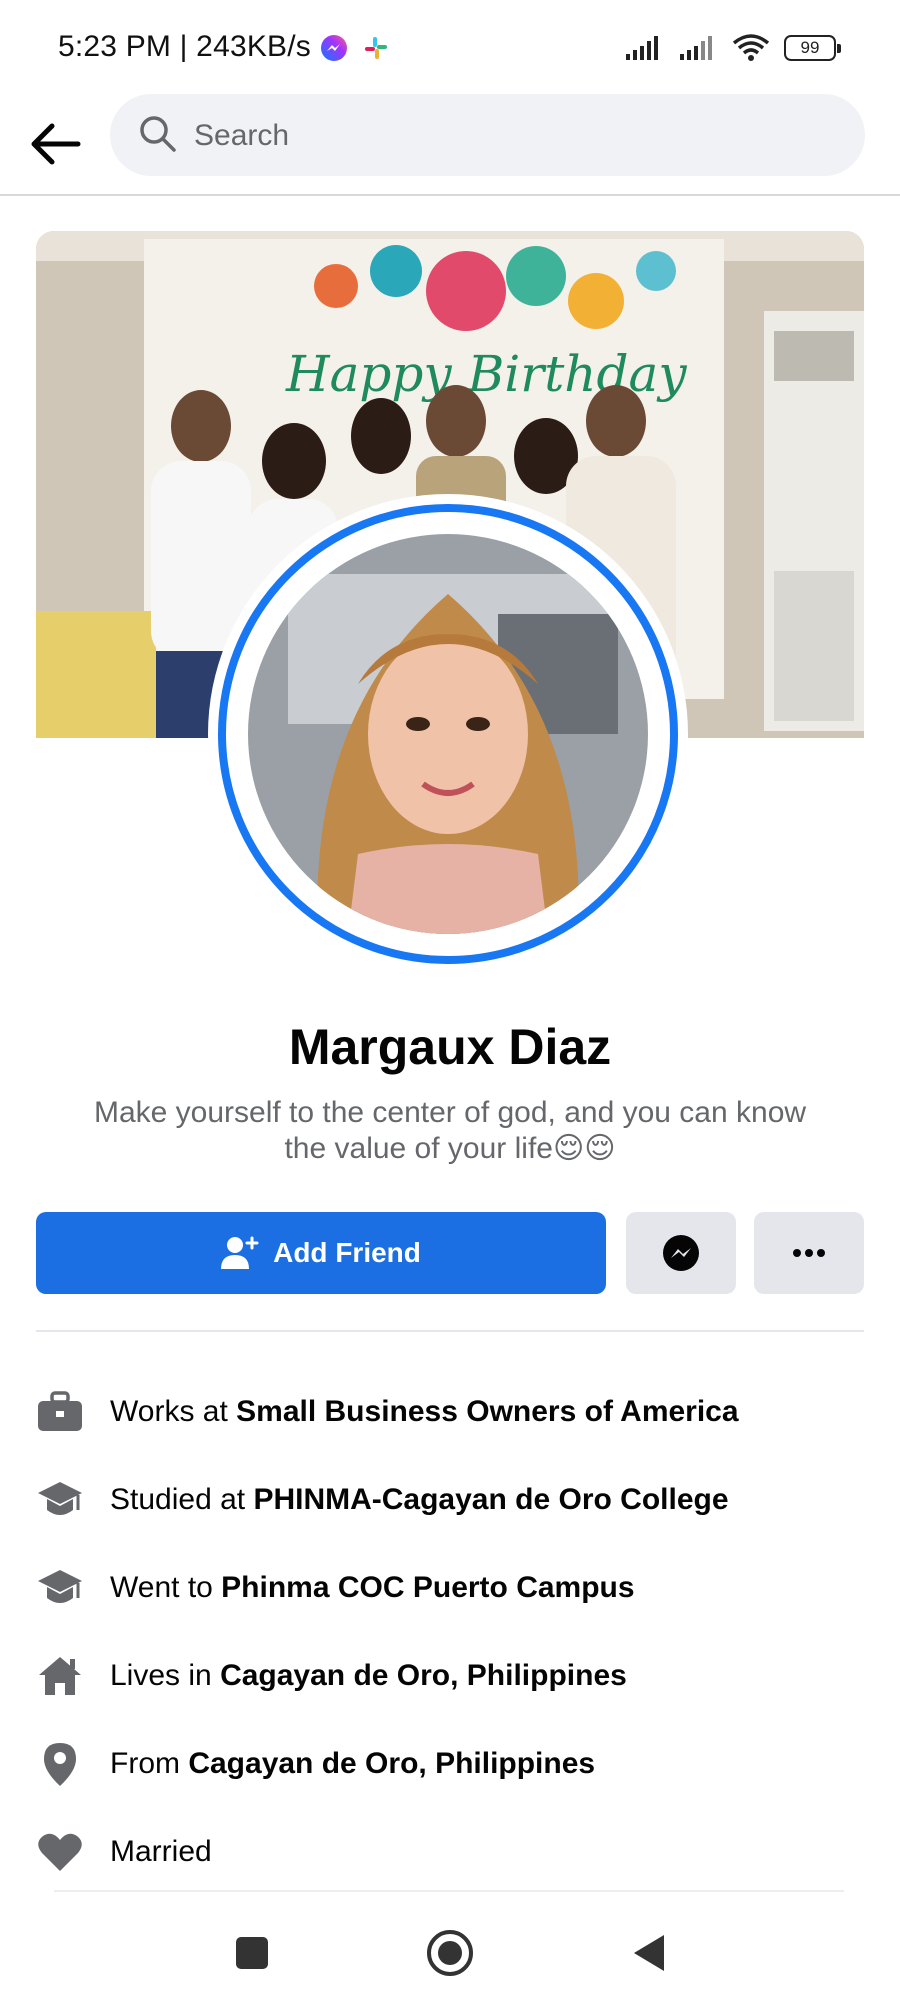  Describe the element at coordinates (60, 1676) in the screenshot. I see `home-icon` at that location.